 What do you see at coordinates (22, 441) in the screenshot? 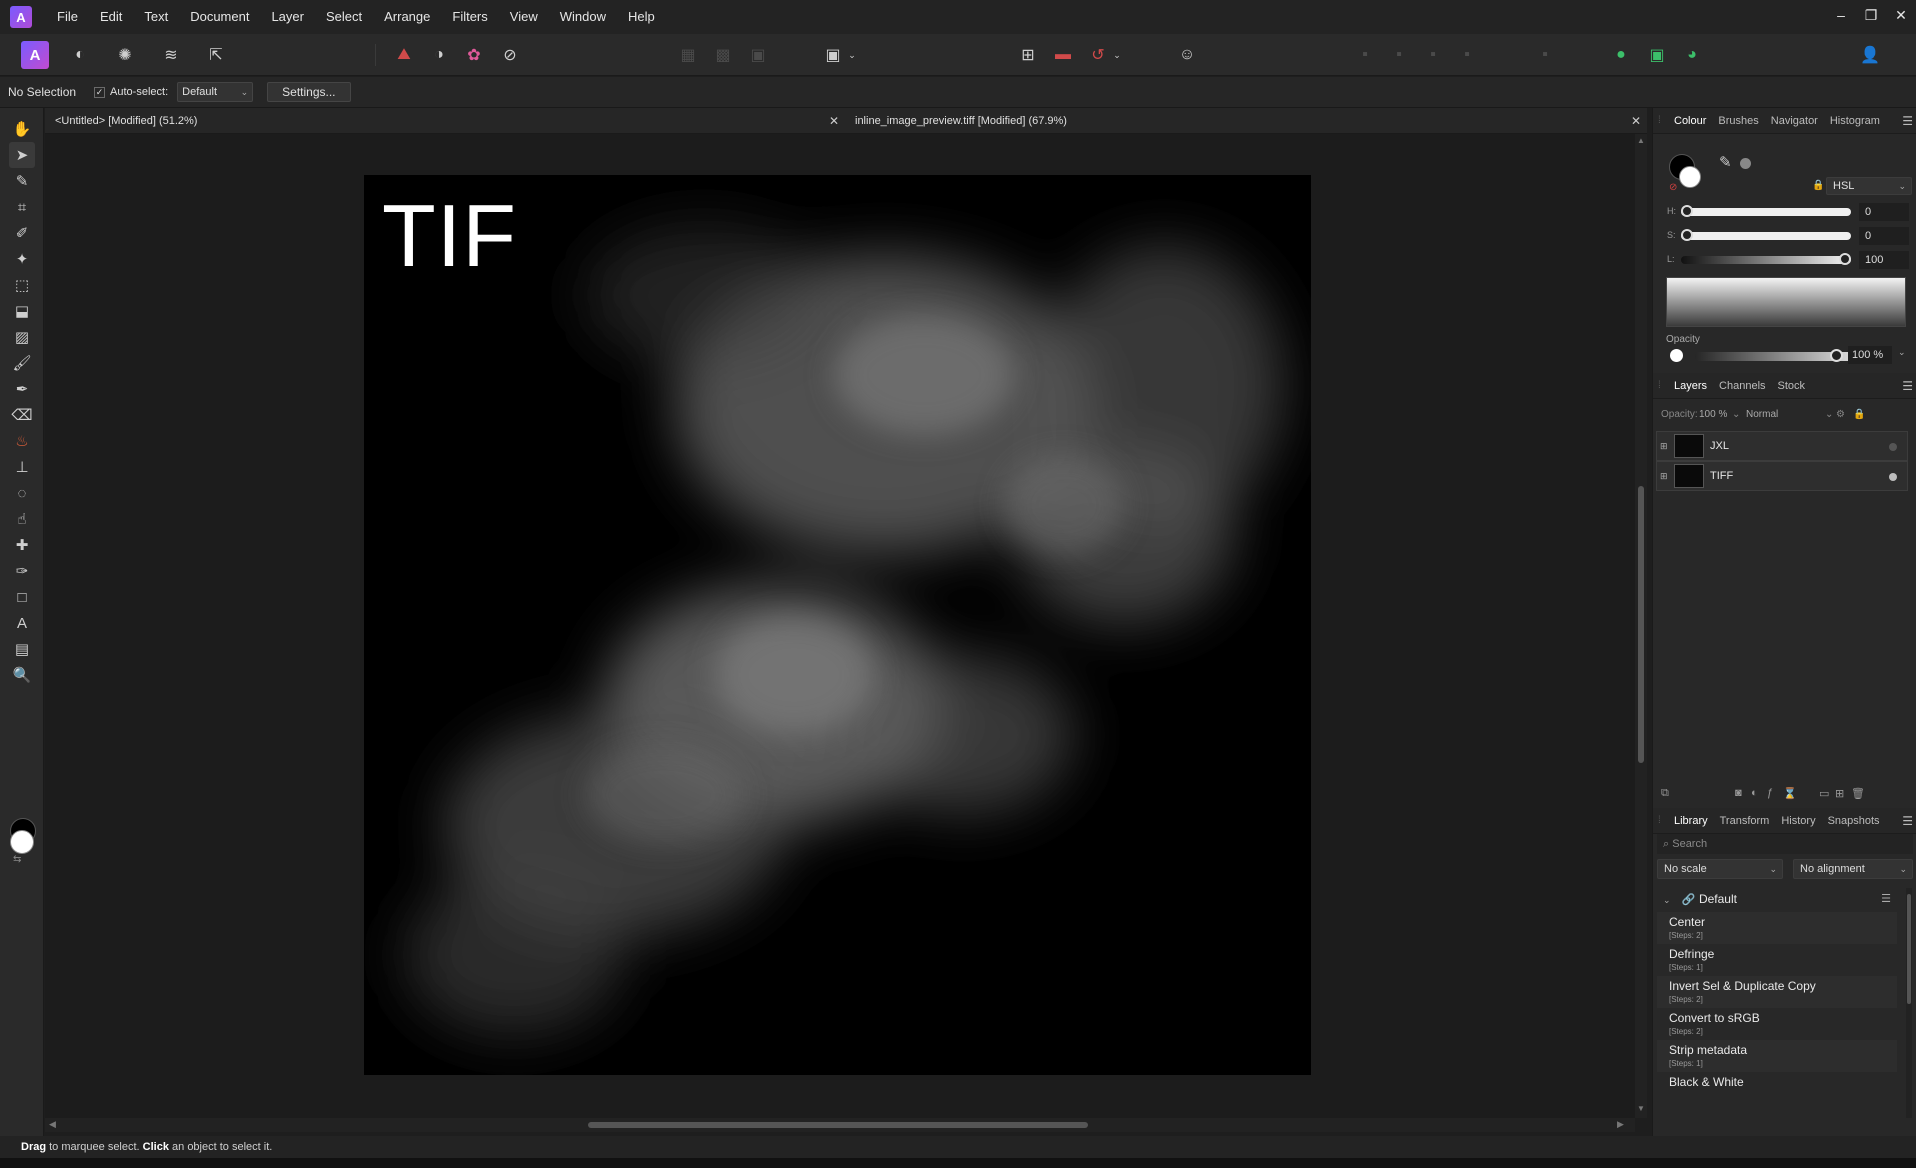
I see `dodge-brush-icon: ♨` at bounding box center [22, 441].